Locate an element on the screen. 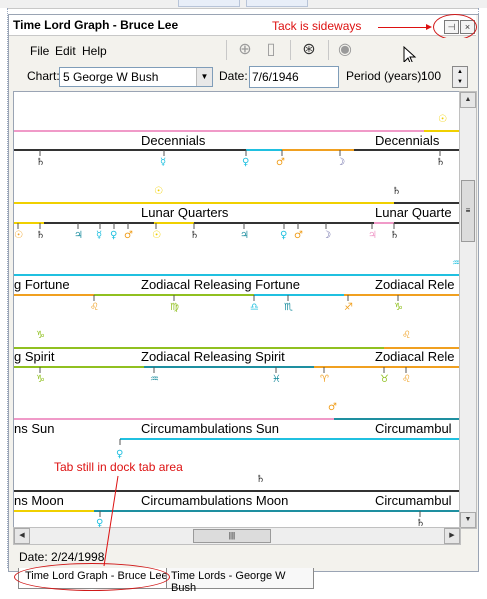 This screenshot has height=599, width=487. date-label: Date: is located at coordinates (233, 76).